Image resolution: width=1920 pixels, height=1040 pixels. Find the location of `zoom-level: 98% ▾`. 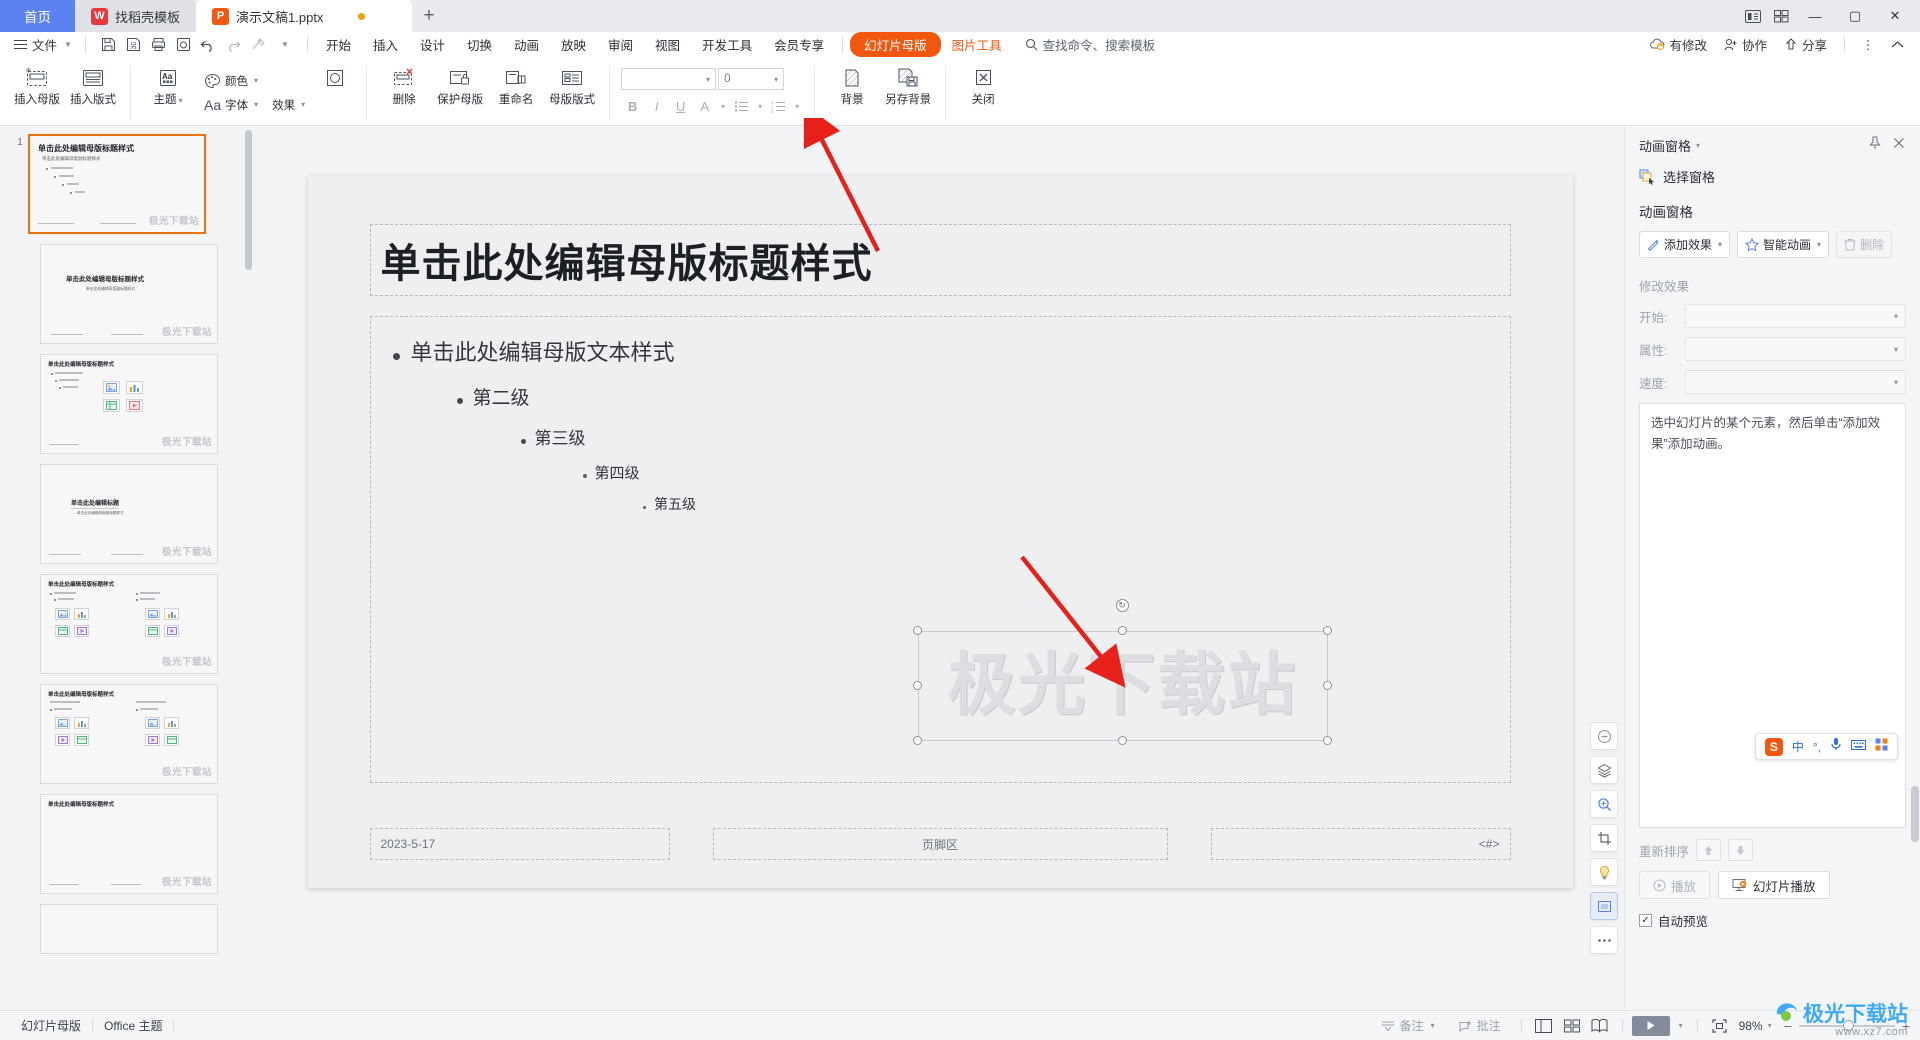

zoom-level: 98% ▾ is located at coordinates (1755, 1026).